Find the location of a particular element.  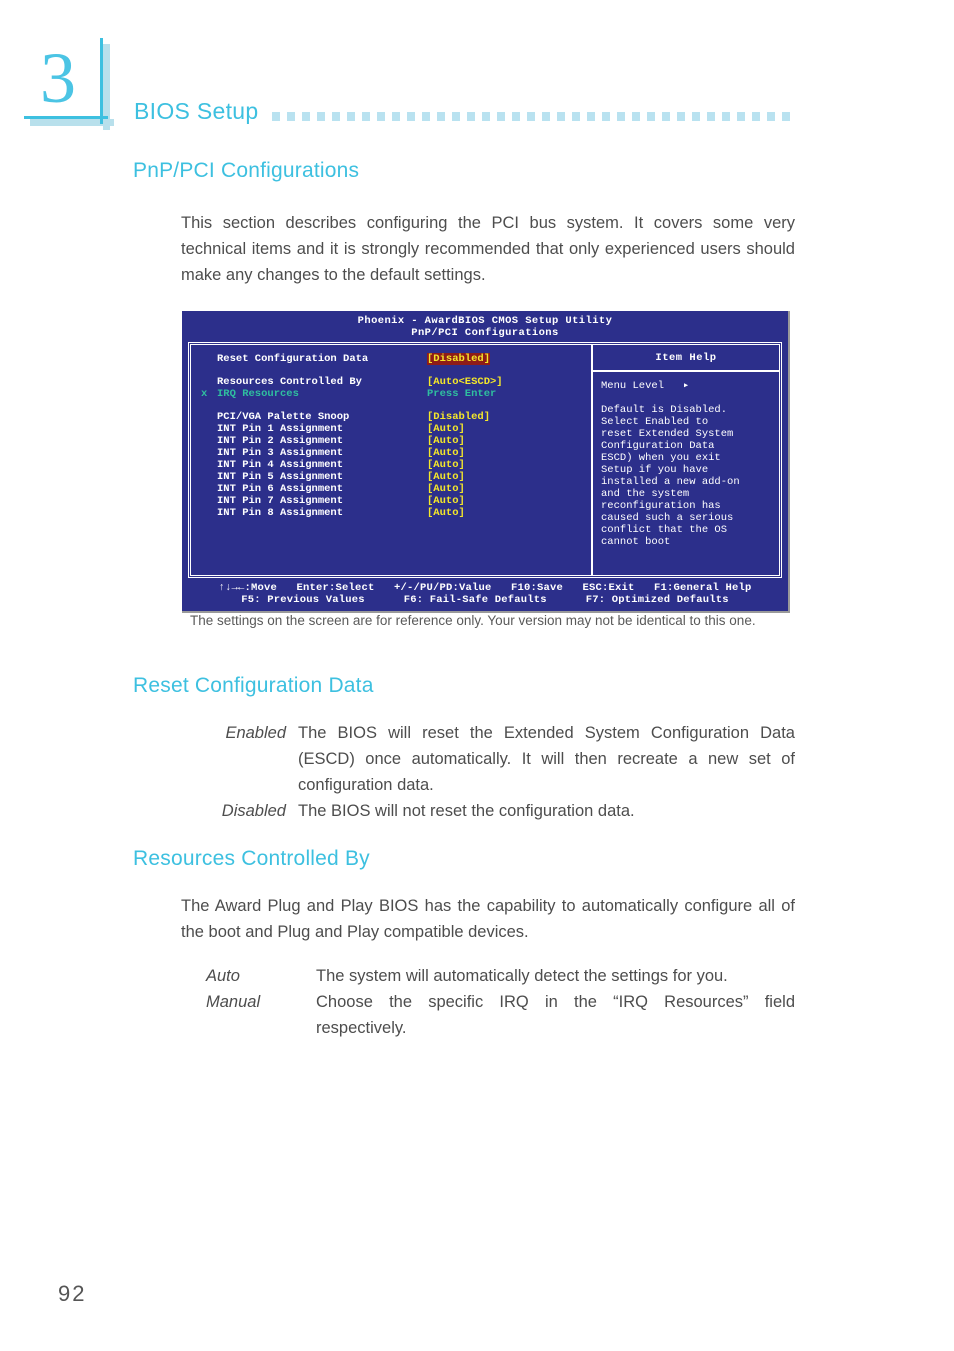

chapter-badge-rule-vertical is located at coordinates (101, 81).